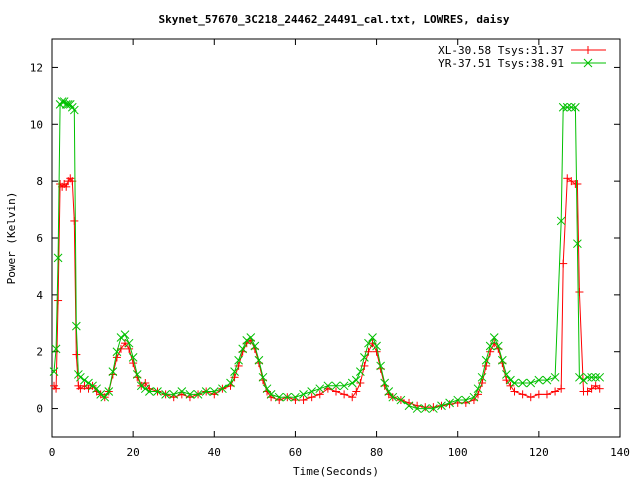 The width and height of the screenshot is (640, 480). Describe the element at coordinates (39, 238) in the screenshot. I see `y-tick-label: 6` at that location.